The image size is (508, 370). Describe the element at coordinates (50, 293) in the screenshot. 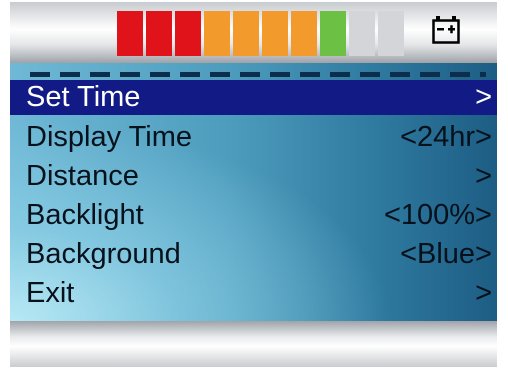

I see `menu-item-label: Exit` at that location.